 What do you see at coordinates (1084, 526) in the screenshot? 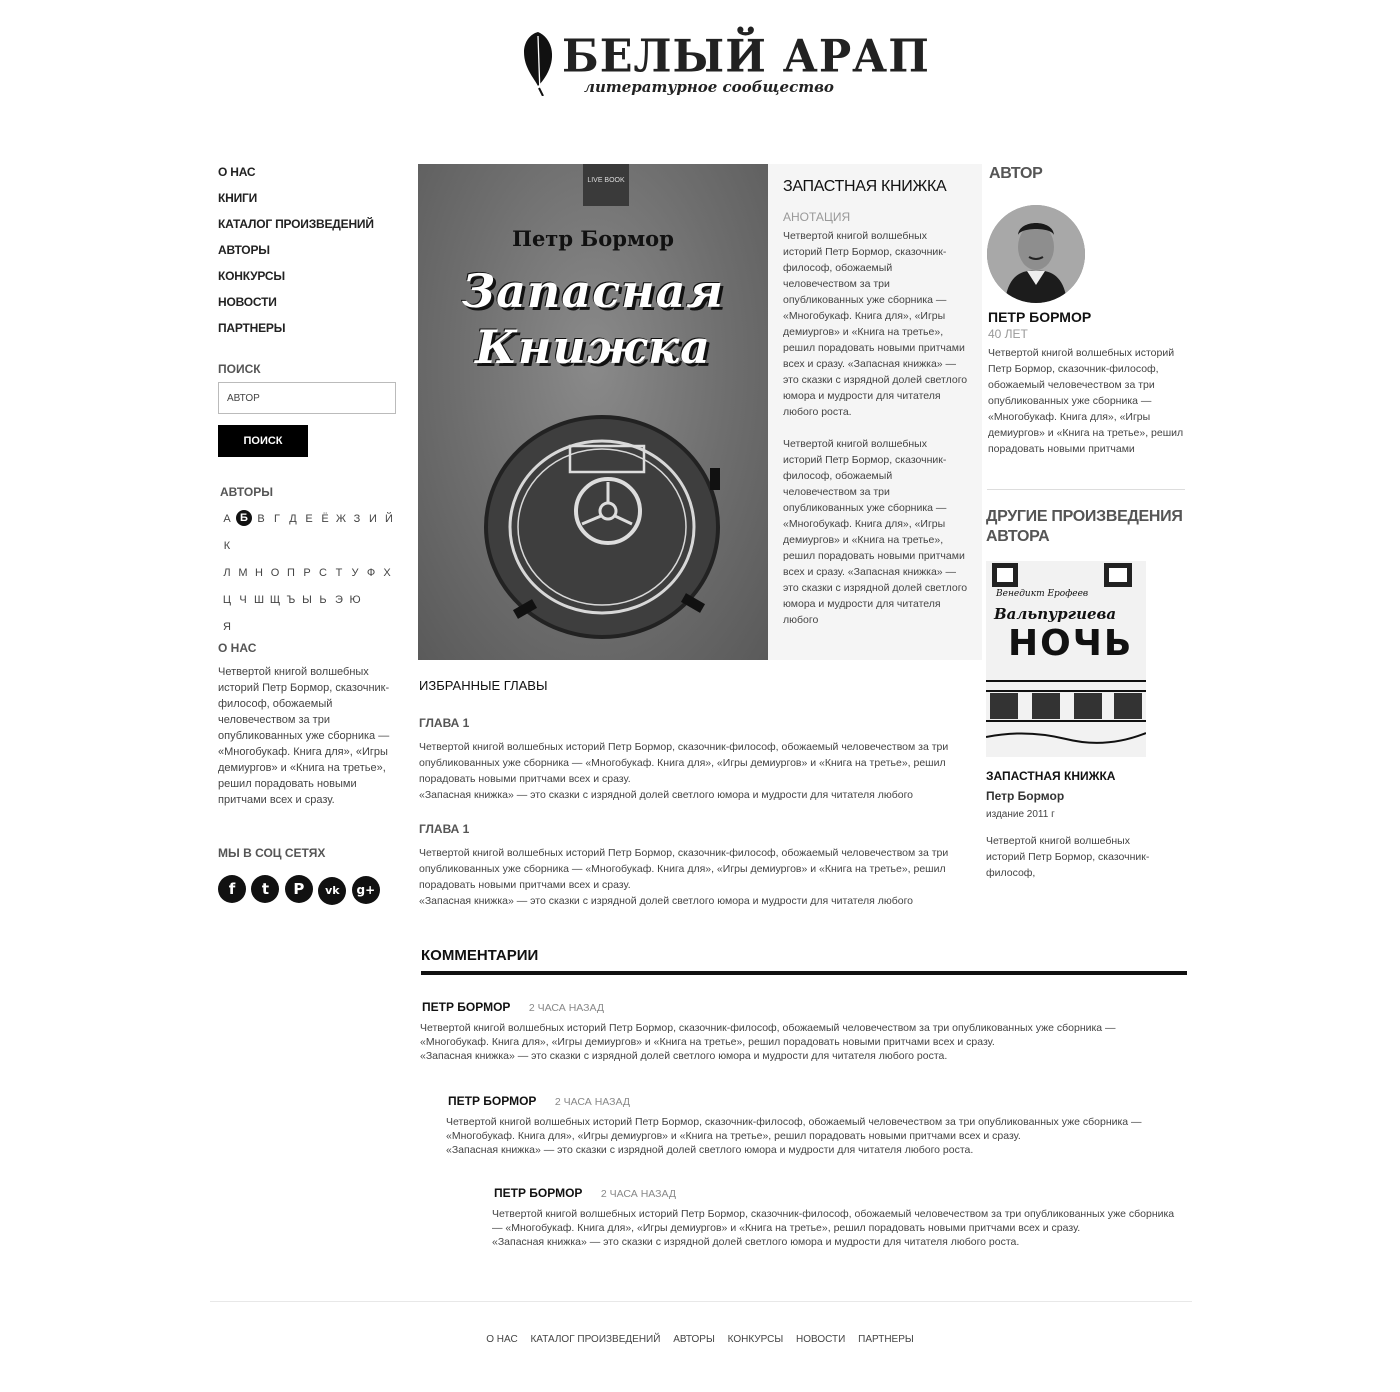
I see `other-works-heading: ДРУГИЕ ПРОИЗВЕДЕНИЯ АВТОРА` at bounding box center [1084, 526].